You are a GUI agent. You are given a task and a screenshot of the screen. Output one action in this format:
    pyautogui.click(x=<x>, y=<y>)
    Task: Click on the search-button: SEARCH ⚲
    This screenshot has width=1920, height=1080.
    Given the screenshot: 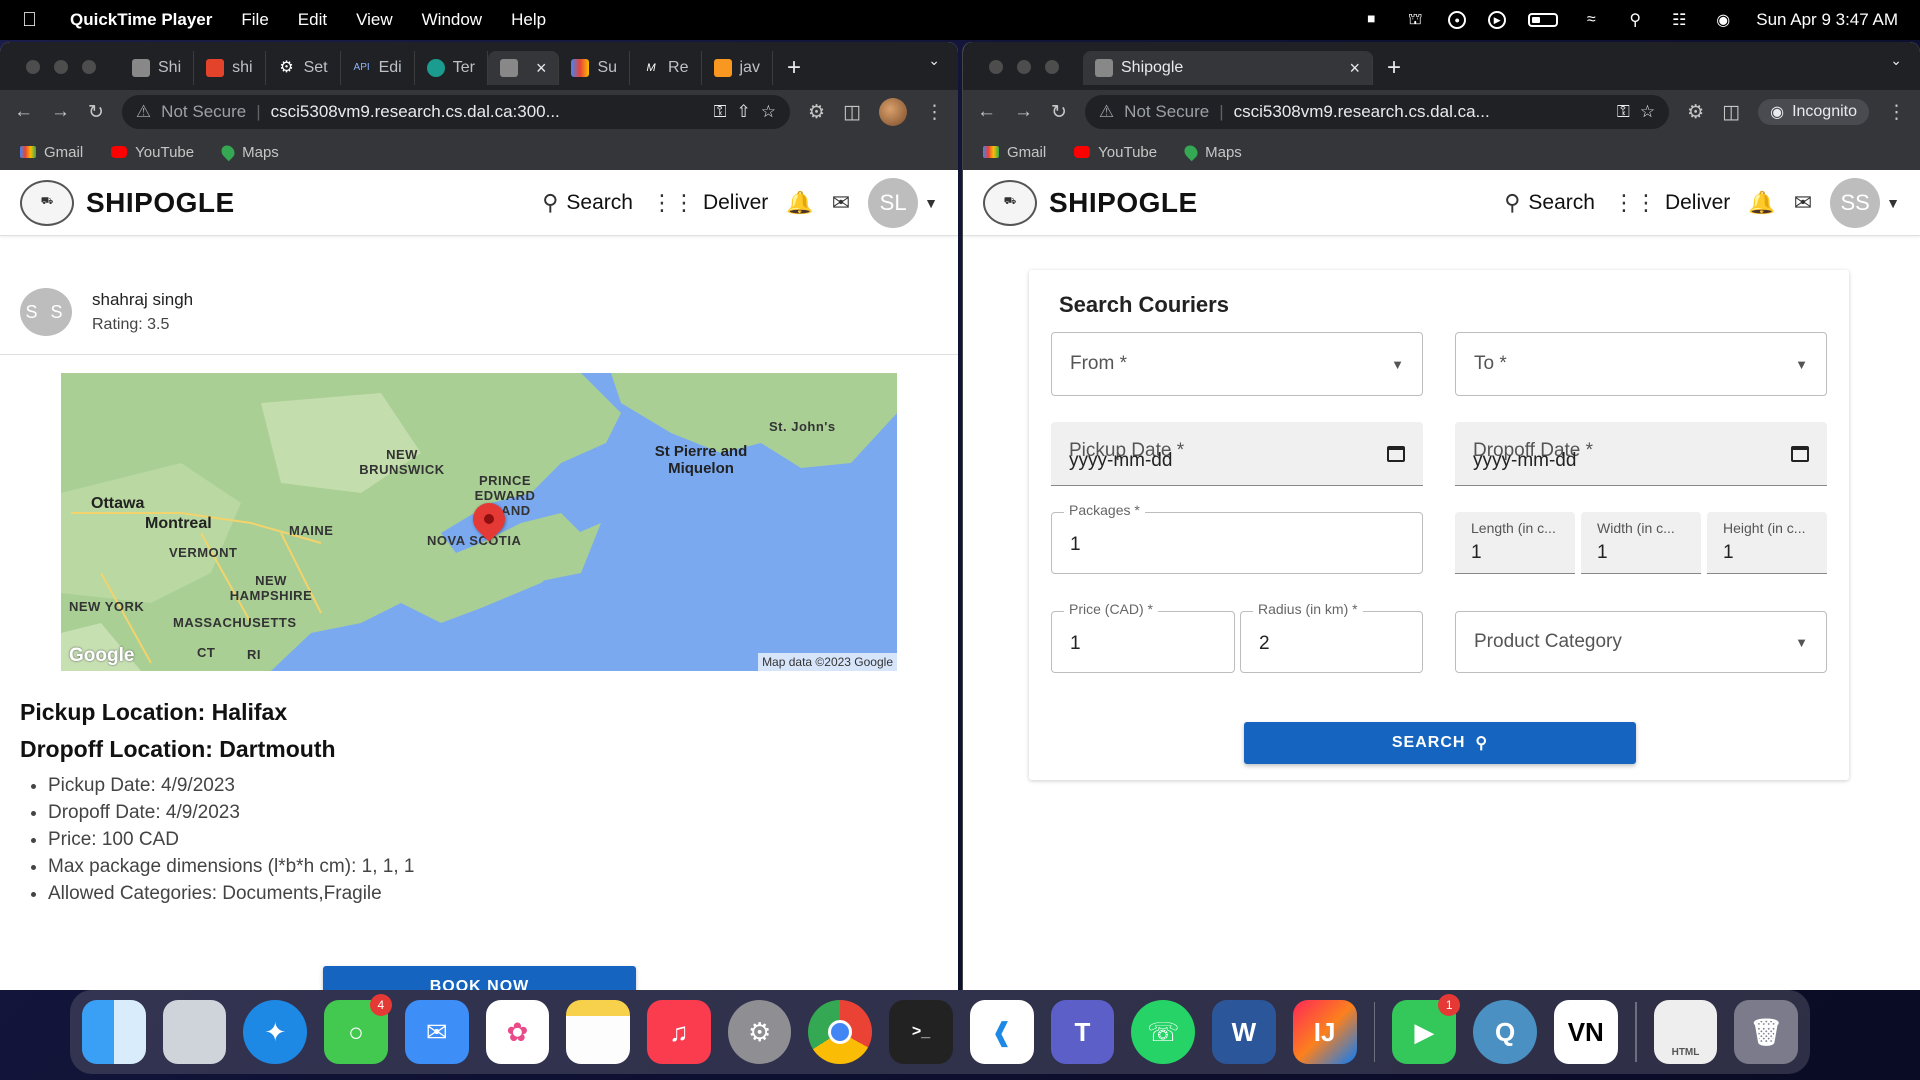 What is the action you would take?
    pyautogui.click(x=1440, y=743)
    